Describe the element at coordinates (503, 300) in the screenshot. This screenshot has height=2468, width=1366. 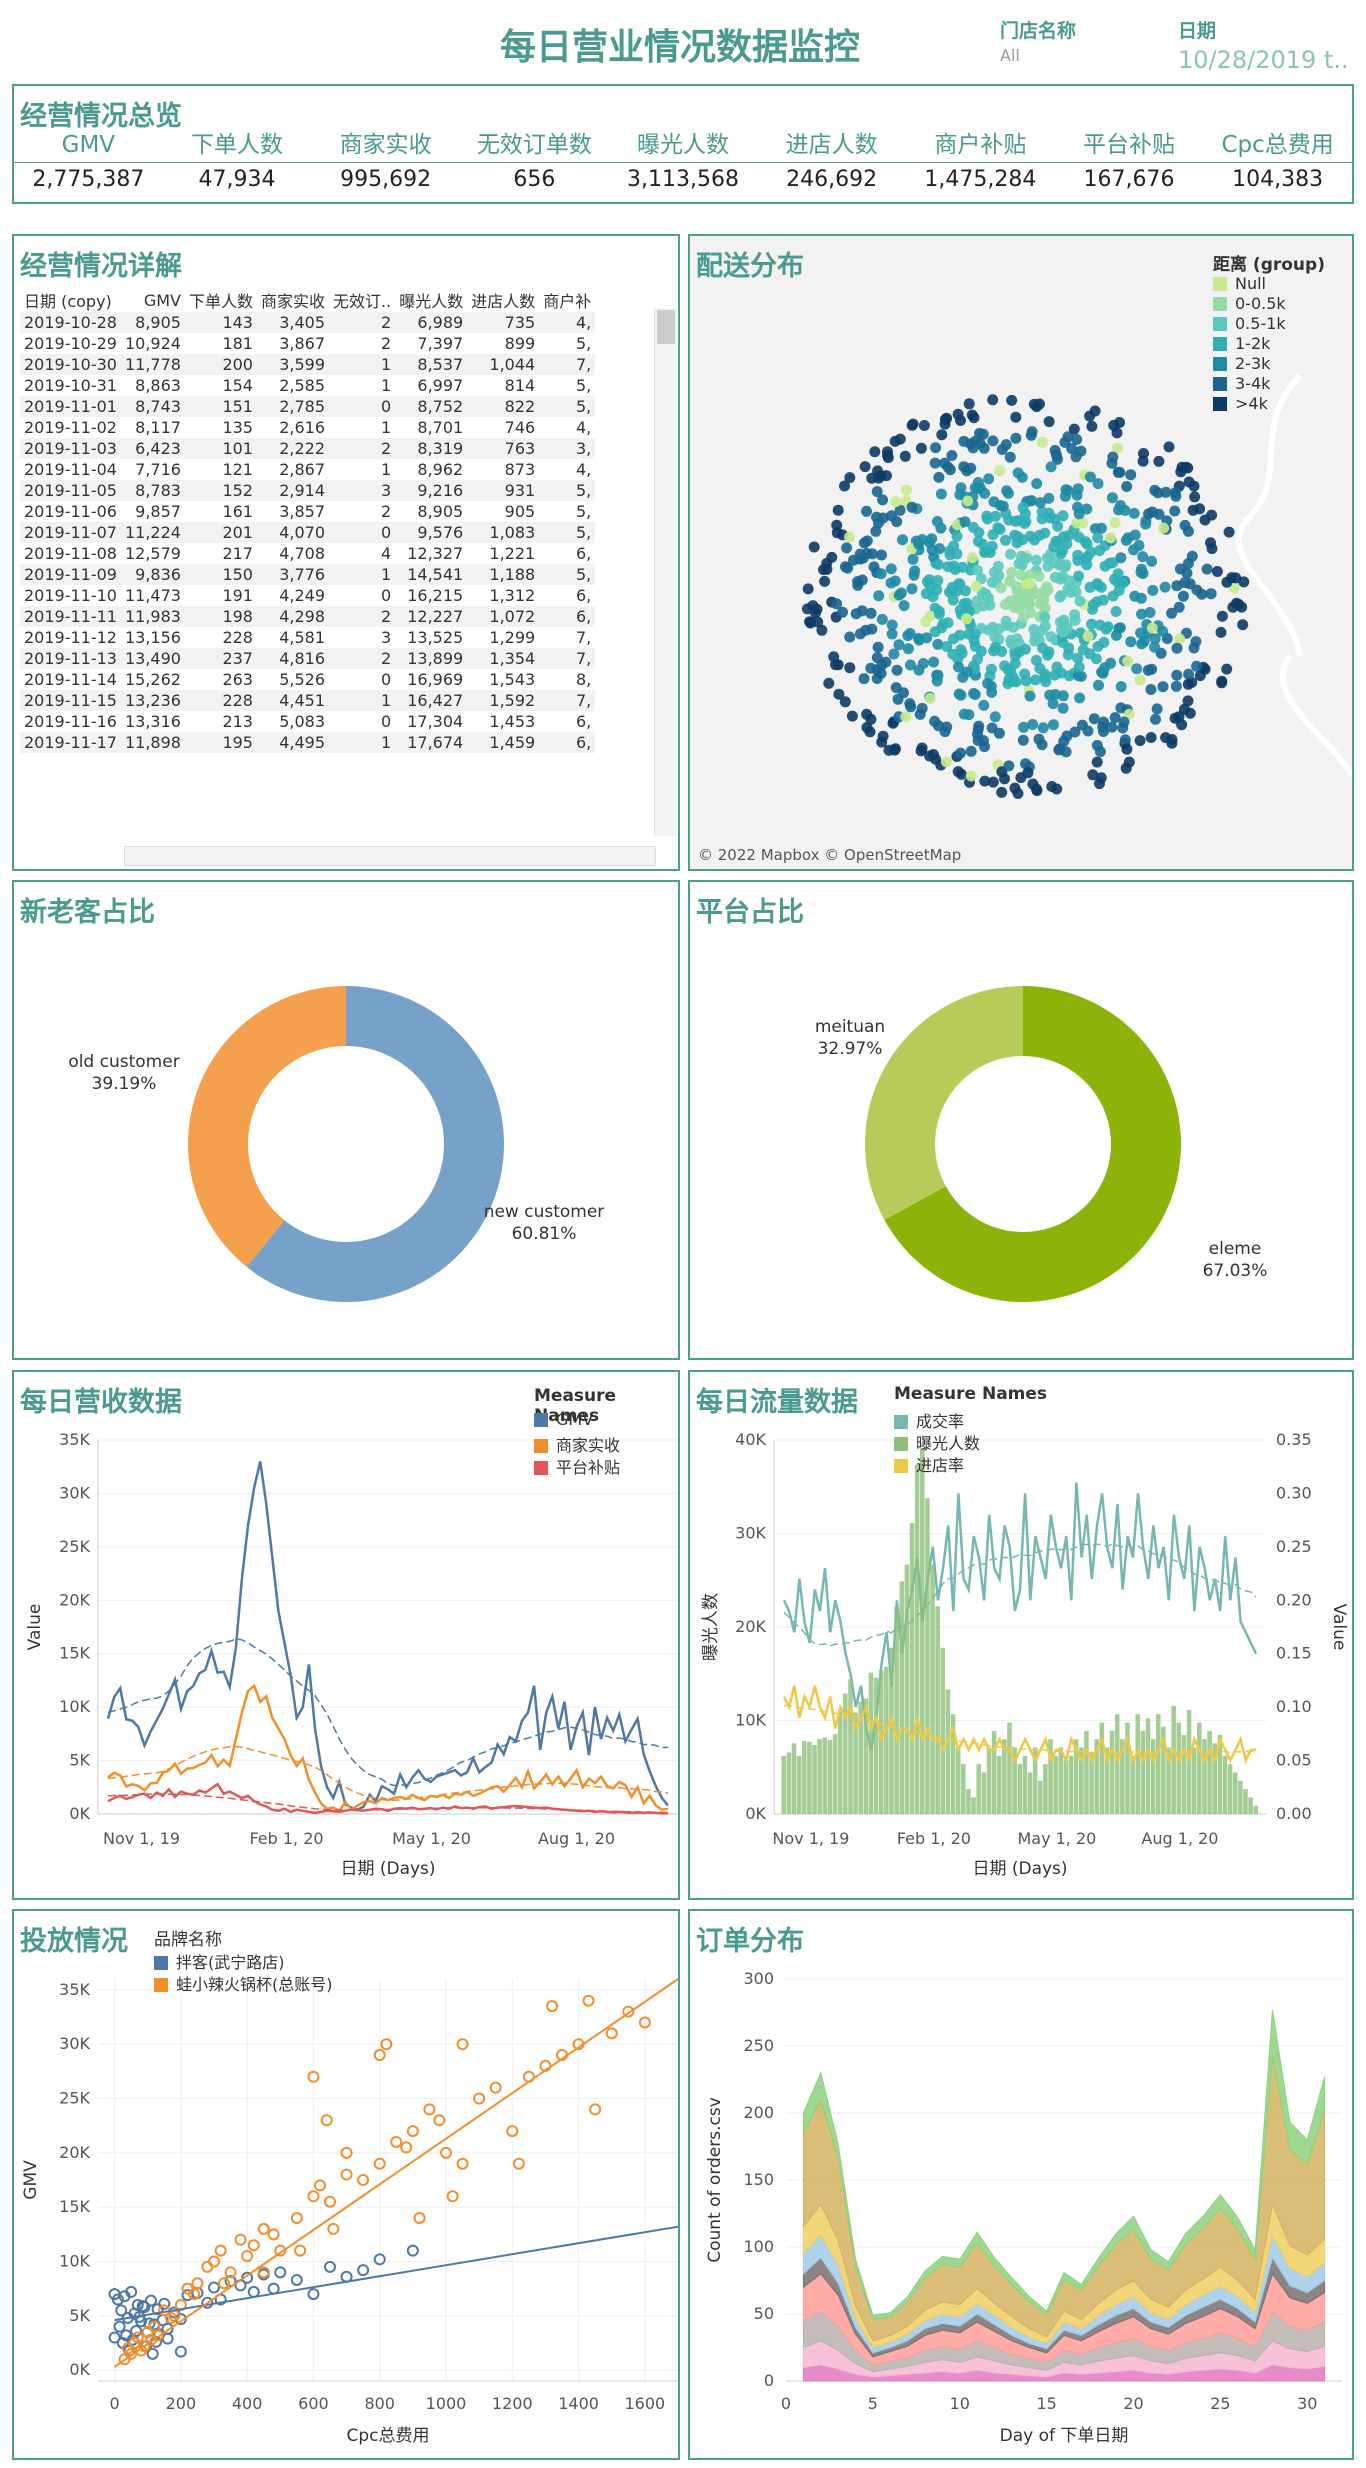
I see `column-header: 进店人数` at that location.